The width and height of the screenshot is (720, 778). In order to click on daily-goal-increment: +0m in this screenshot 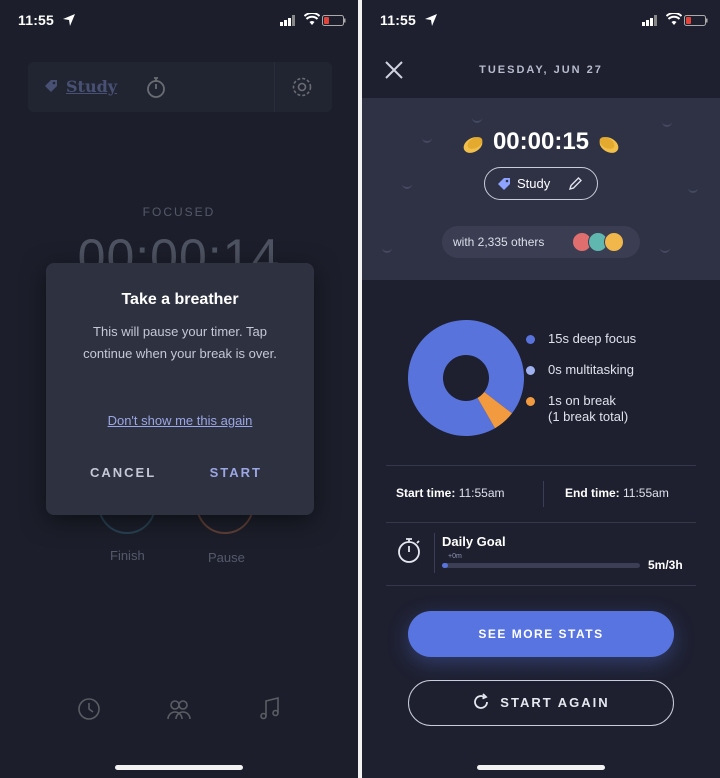, I will do `click(455, 556)`.